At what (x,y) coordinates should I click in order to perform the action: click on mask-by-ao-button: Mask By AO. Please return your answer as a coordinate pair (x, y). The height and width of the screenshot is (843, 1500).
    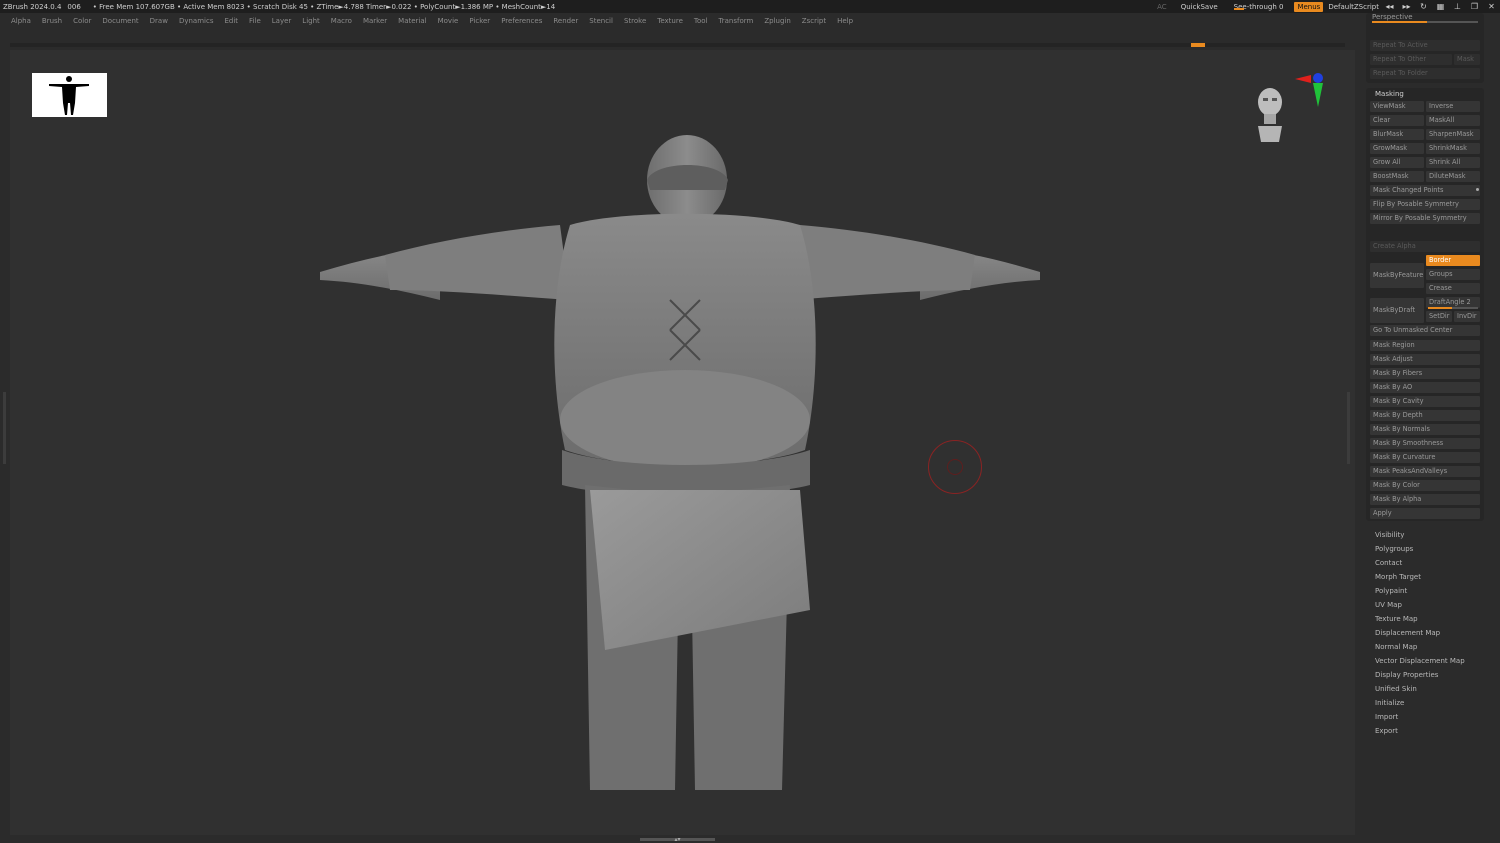
    Looking at the image, I should click on (1425, 387).